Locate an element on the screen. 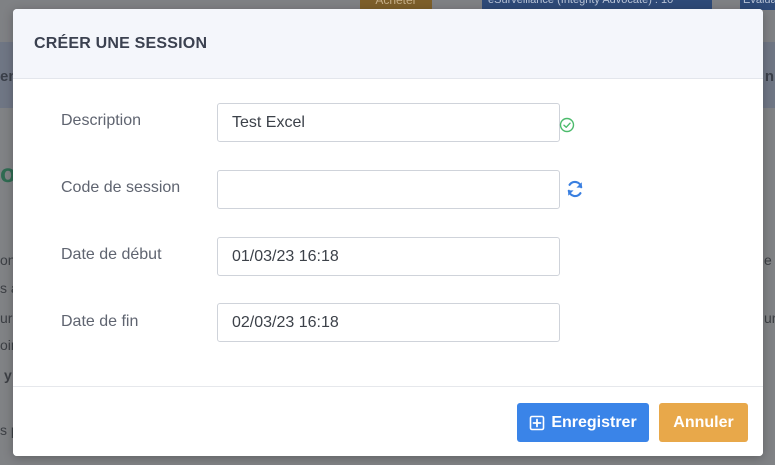 The width and height of the screenshot is (775, 465). end-date-input: 02/03/23 16:18 is located at coordinates (388, 322).